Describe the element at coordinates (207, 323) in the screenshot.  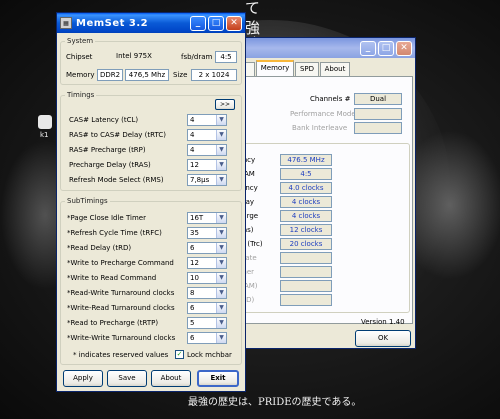
I see `subtiming-select: 5 ▼` at that location.